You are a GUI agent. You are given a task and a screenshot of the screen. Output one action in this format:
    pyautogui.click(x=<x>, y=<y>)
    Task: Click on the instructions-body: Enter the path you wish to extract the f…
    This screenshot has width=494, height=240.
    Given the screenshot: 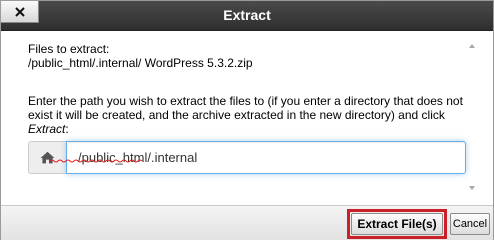 What is the action you would take?
    pyautogui.click(x=245, y=108)
    